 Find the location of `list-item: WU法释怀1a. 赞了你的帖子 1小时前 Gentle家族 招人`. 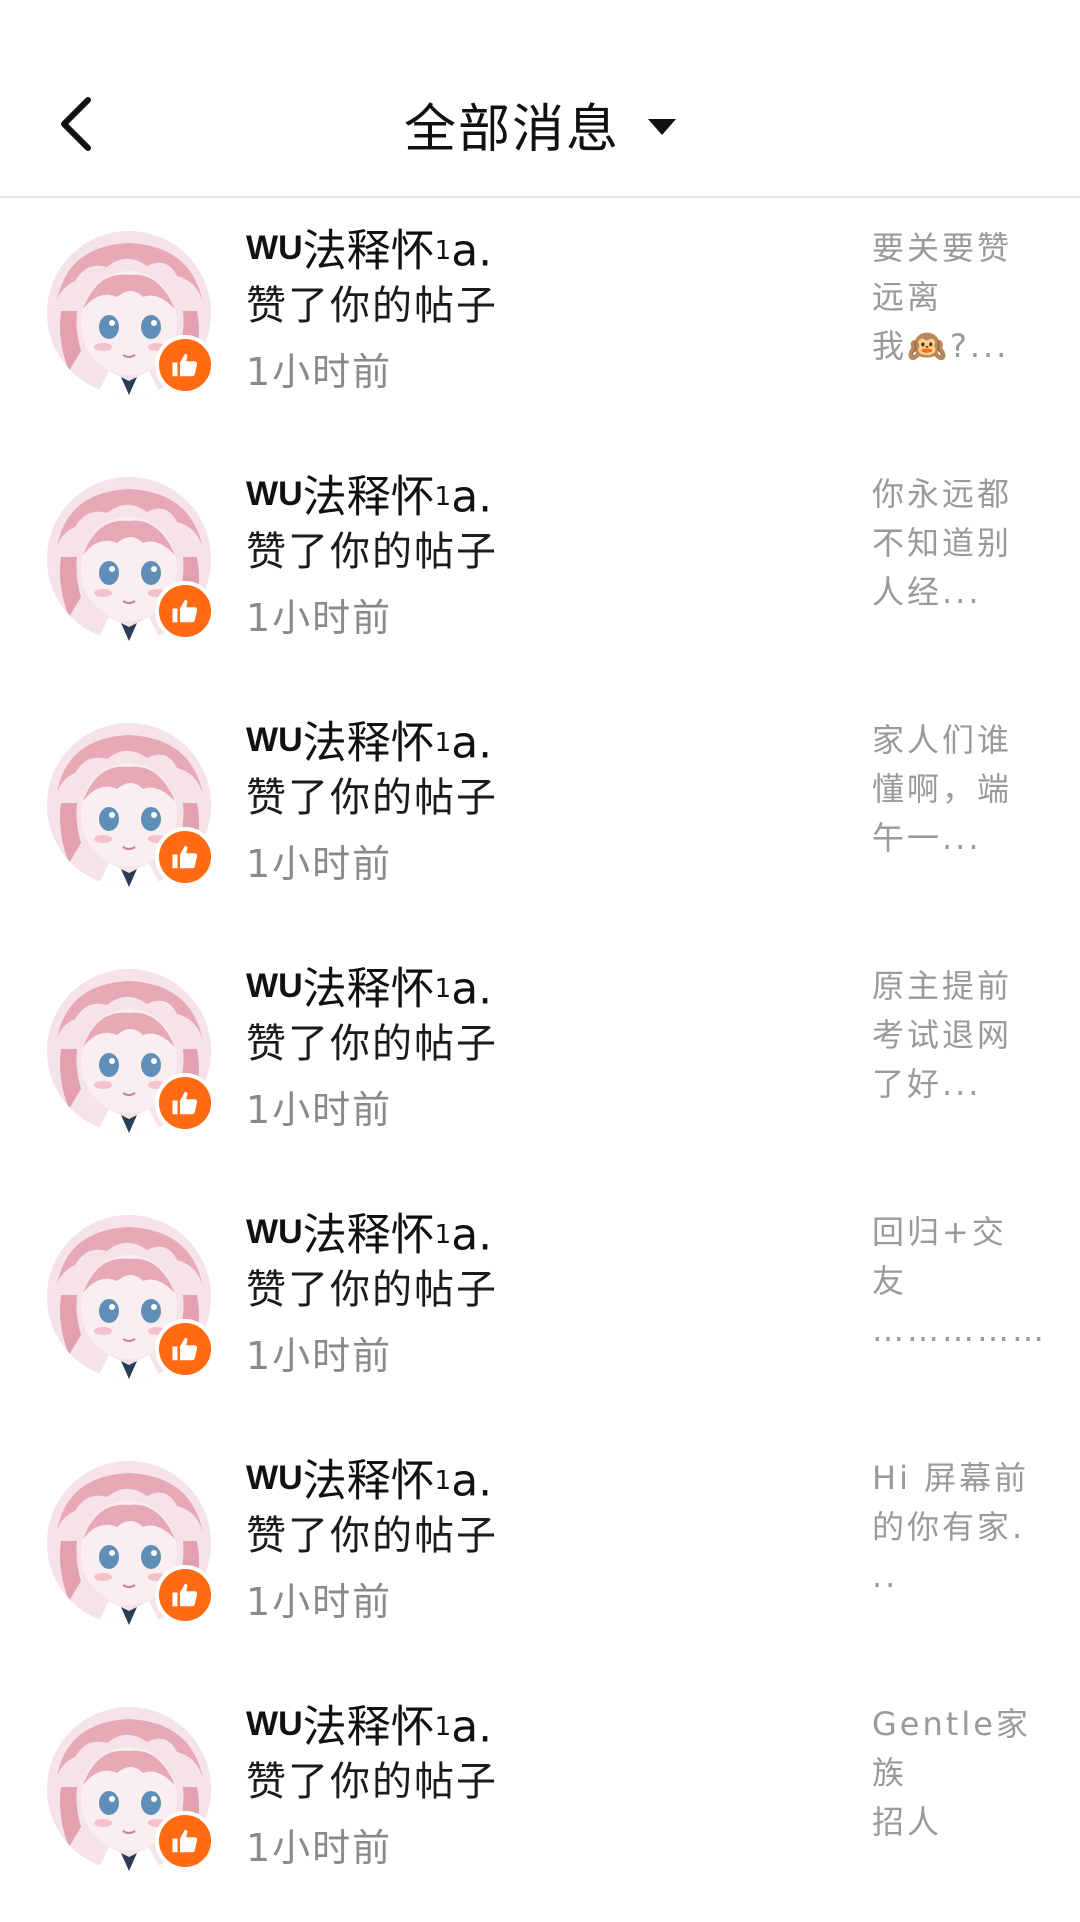

list-item: WU法释怀1a. 赞了你的帖子 1小时前 Gentle家族 招人 is located at coordinates (540, 1799).